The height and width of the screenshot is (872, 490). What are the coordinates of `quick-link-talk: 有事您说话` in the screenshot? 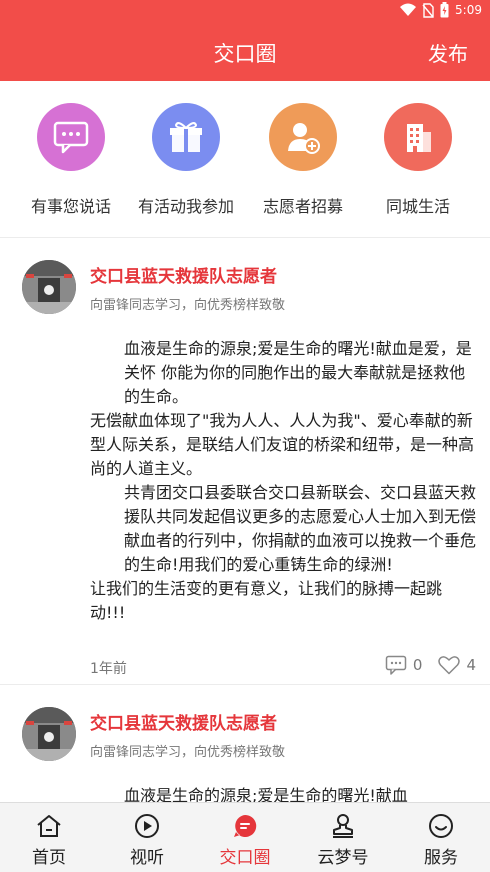 It's located at (71, 160).